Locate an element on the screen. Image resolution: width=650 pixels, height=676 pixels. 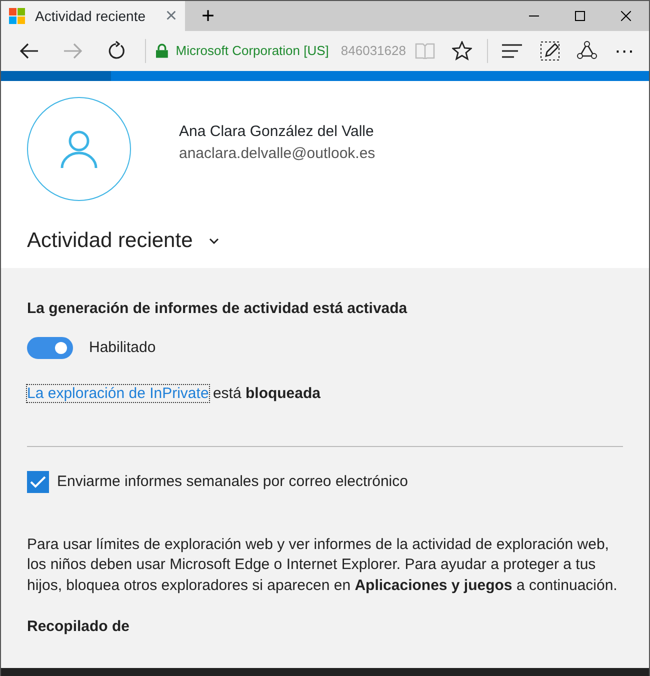
inprivate-status-text: está bloqueada is located at coordinates (266, 393).